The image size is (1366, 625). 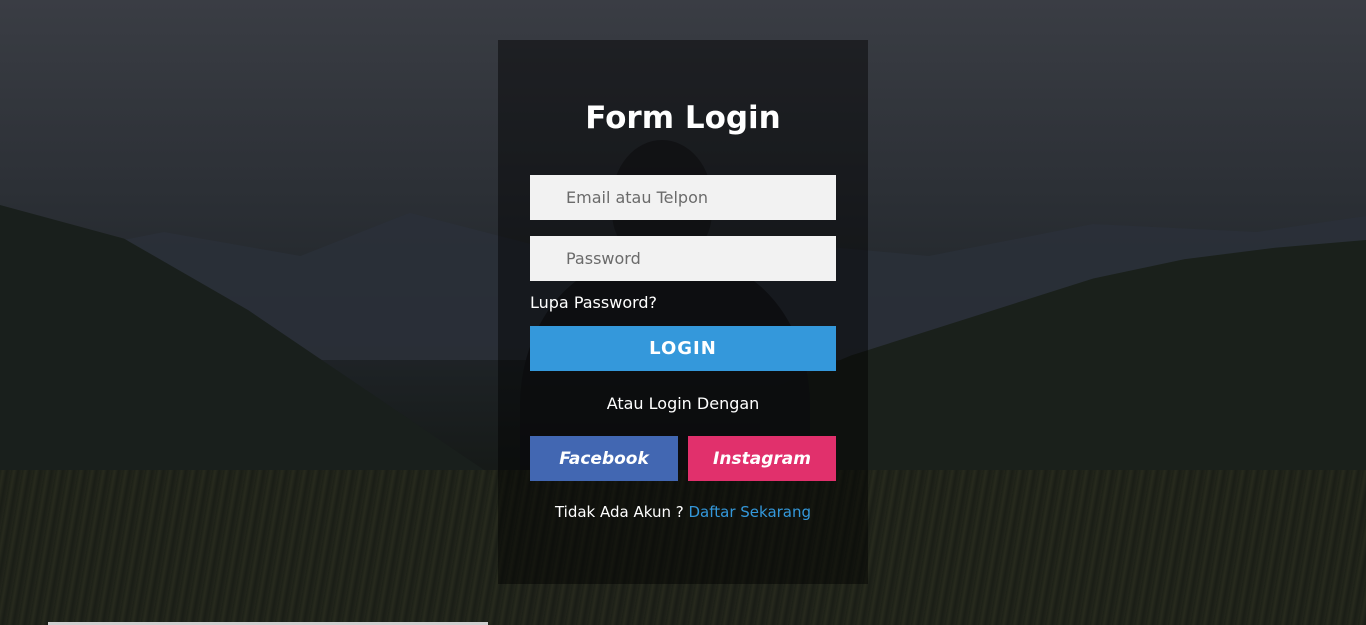 What do you see at coordinates (683, 403) in the screenshot?
I see `alt-login-label: Atau Login Dengan` at bounding box center [683, 403].